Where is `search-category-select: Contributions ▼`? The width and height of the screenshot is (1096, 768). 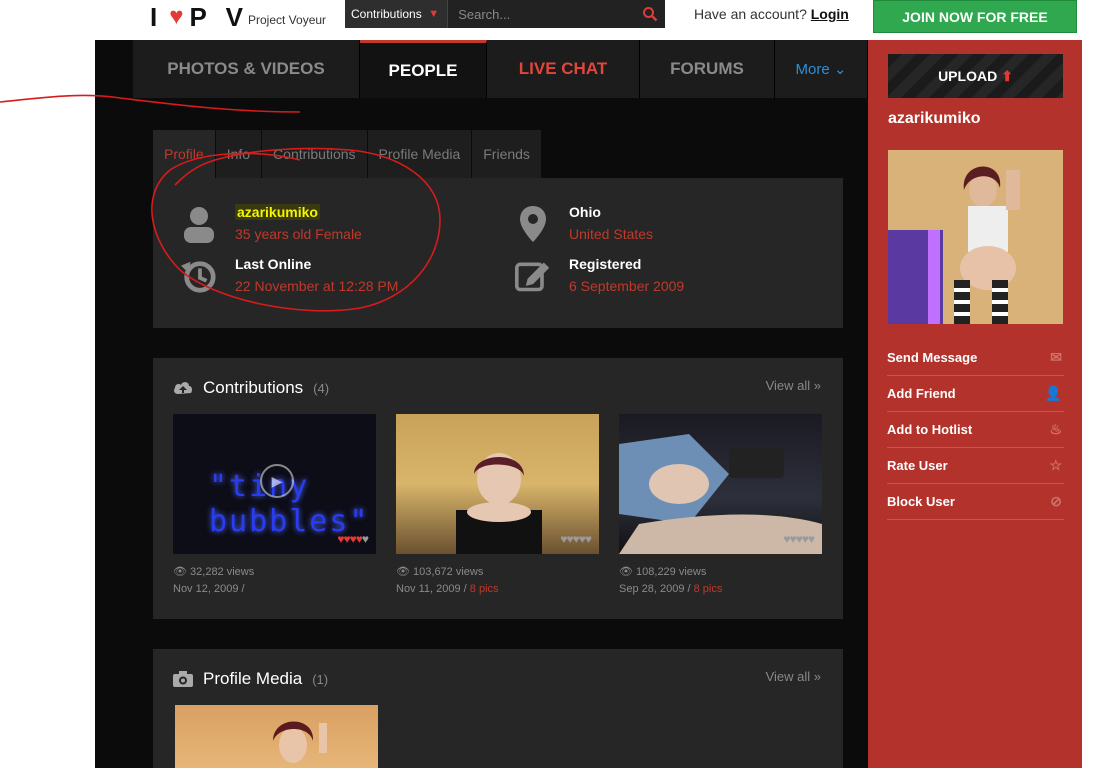
search-category-select: Contributions ▼ is located at coordinates (397, 14).